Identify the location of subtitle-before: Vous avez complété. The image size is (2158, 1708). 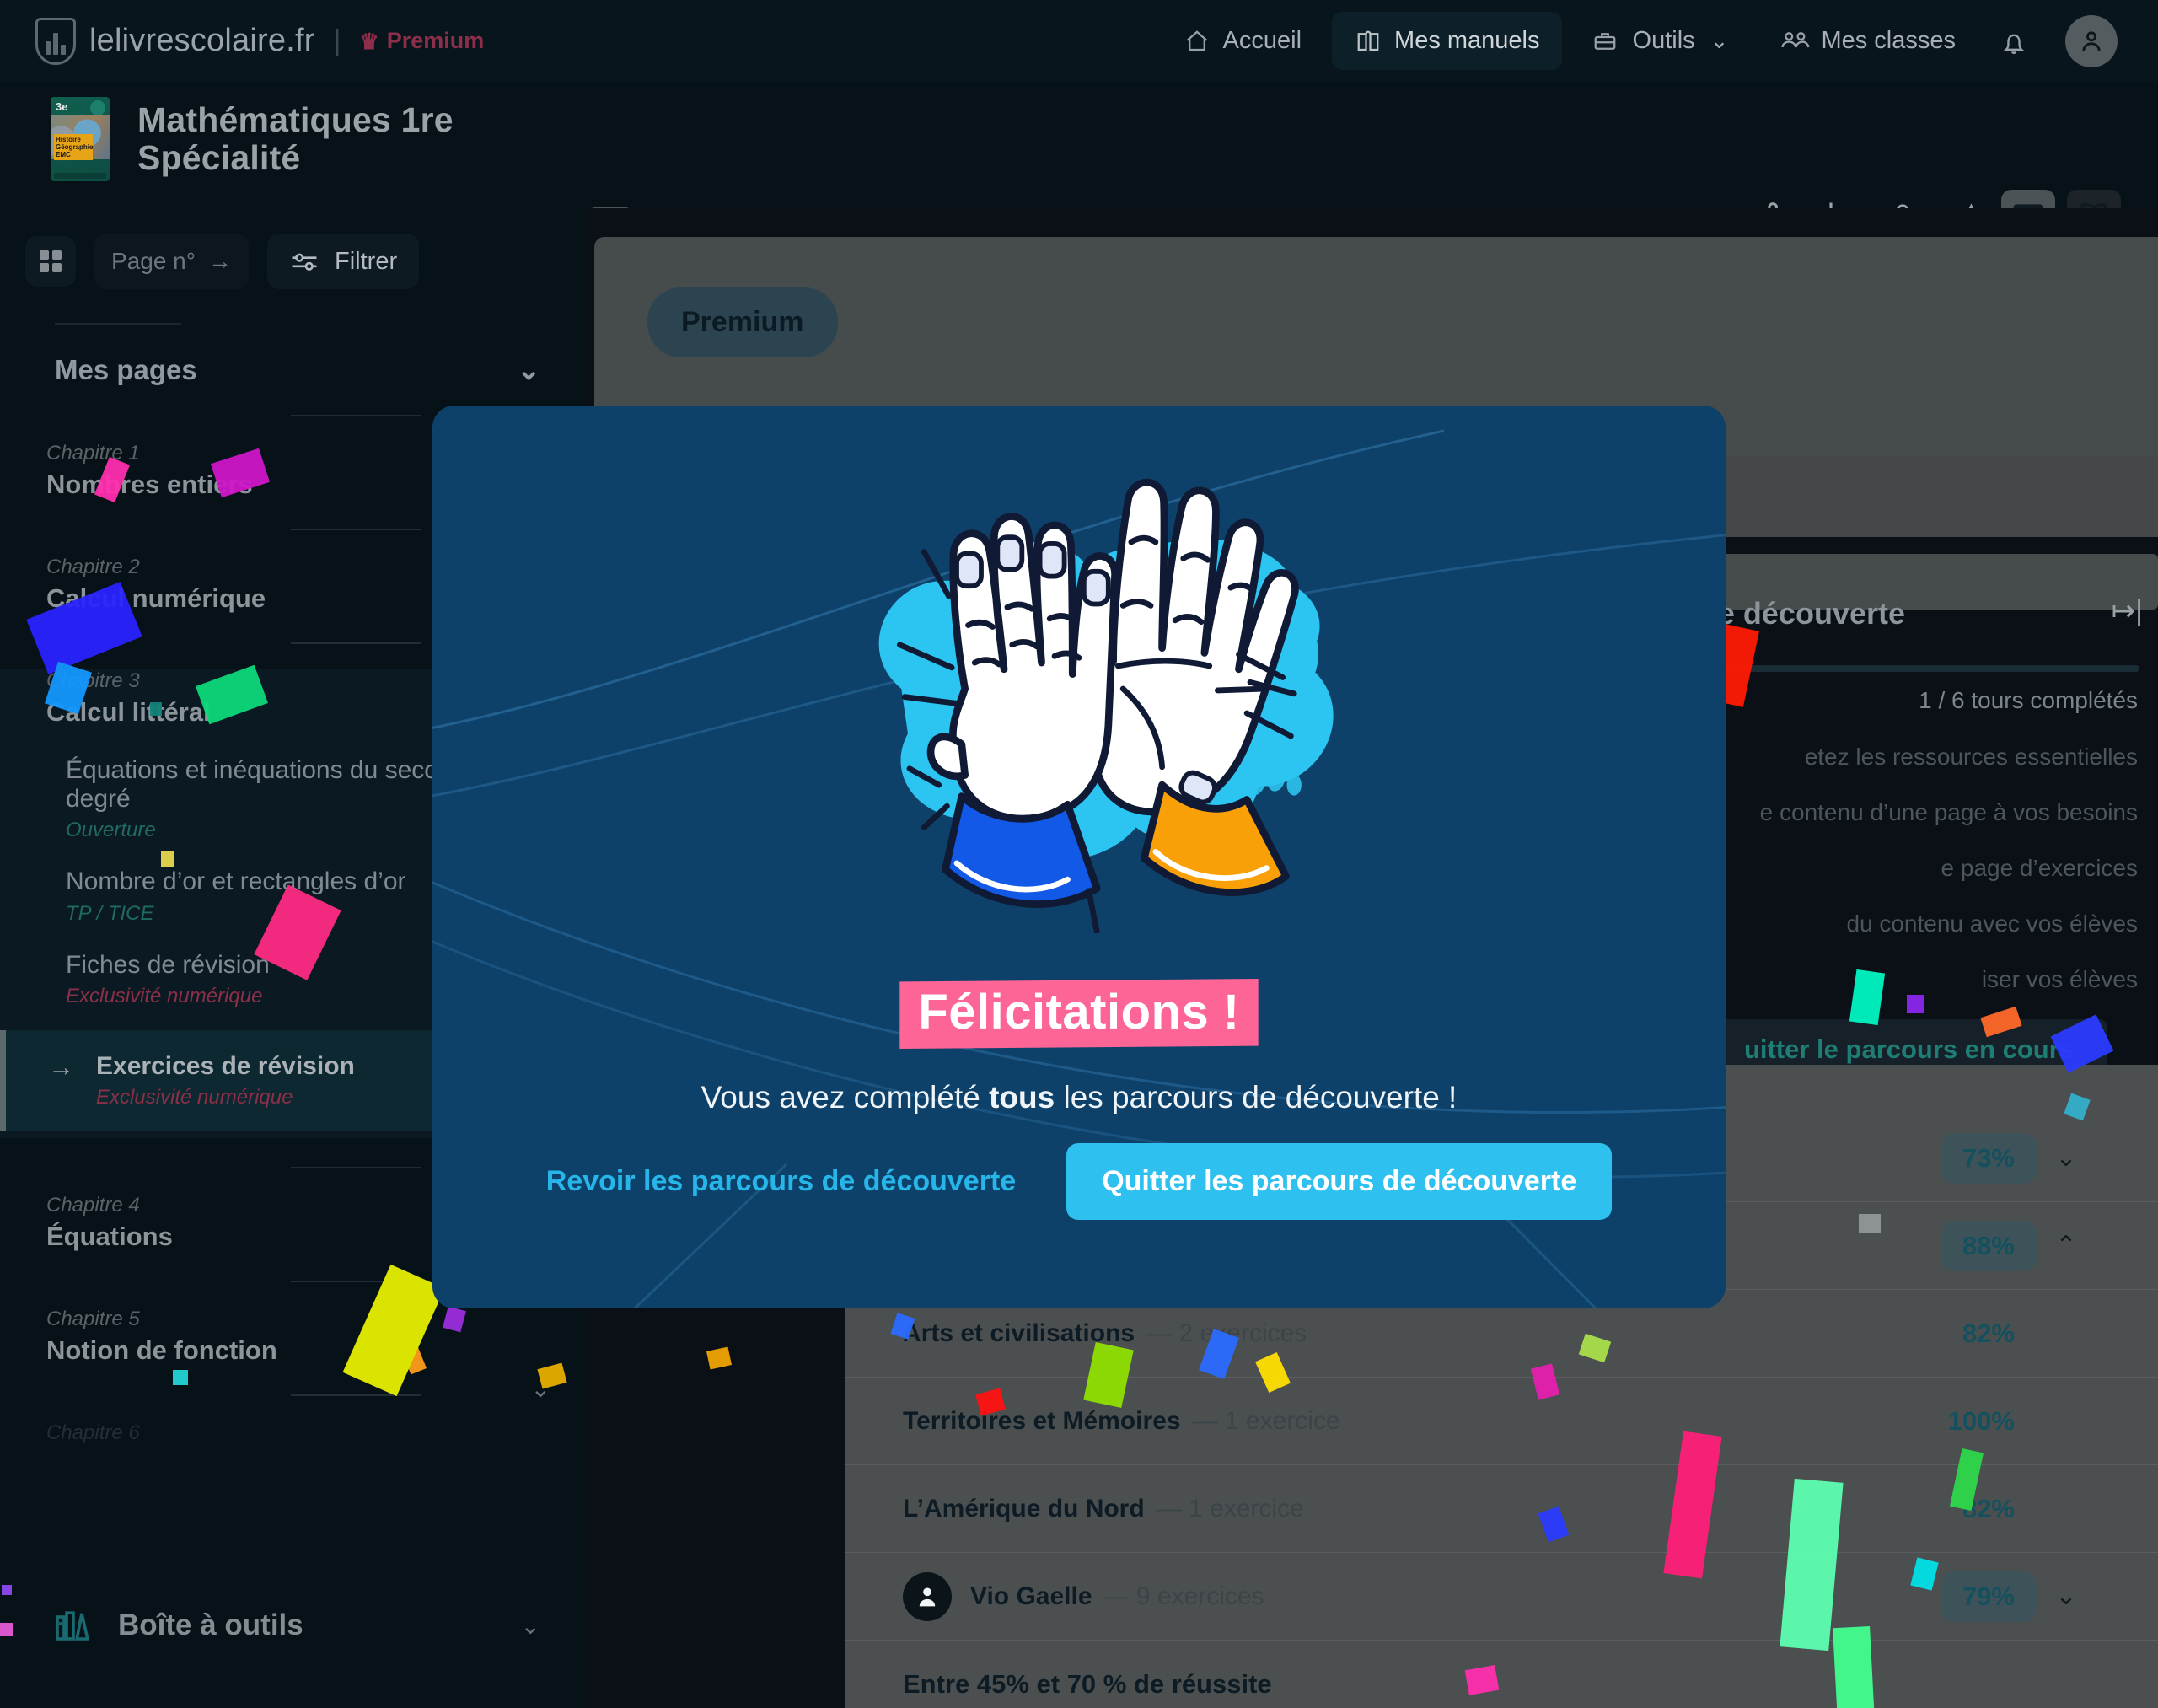
(845, 1097).